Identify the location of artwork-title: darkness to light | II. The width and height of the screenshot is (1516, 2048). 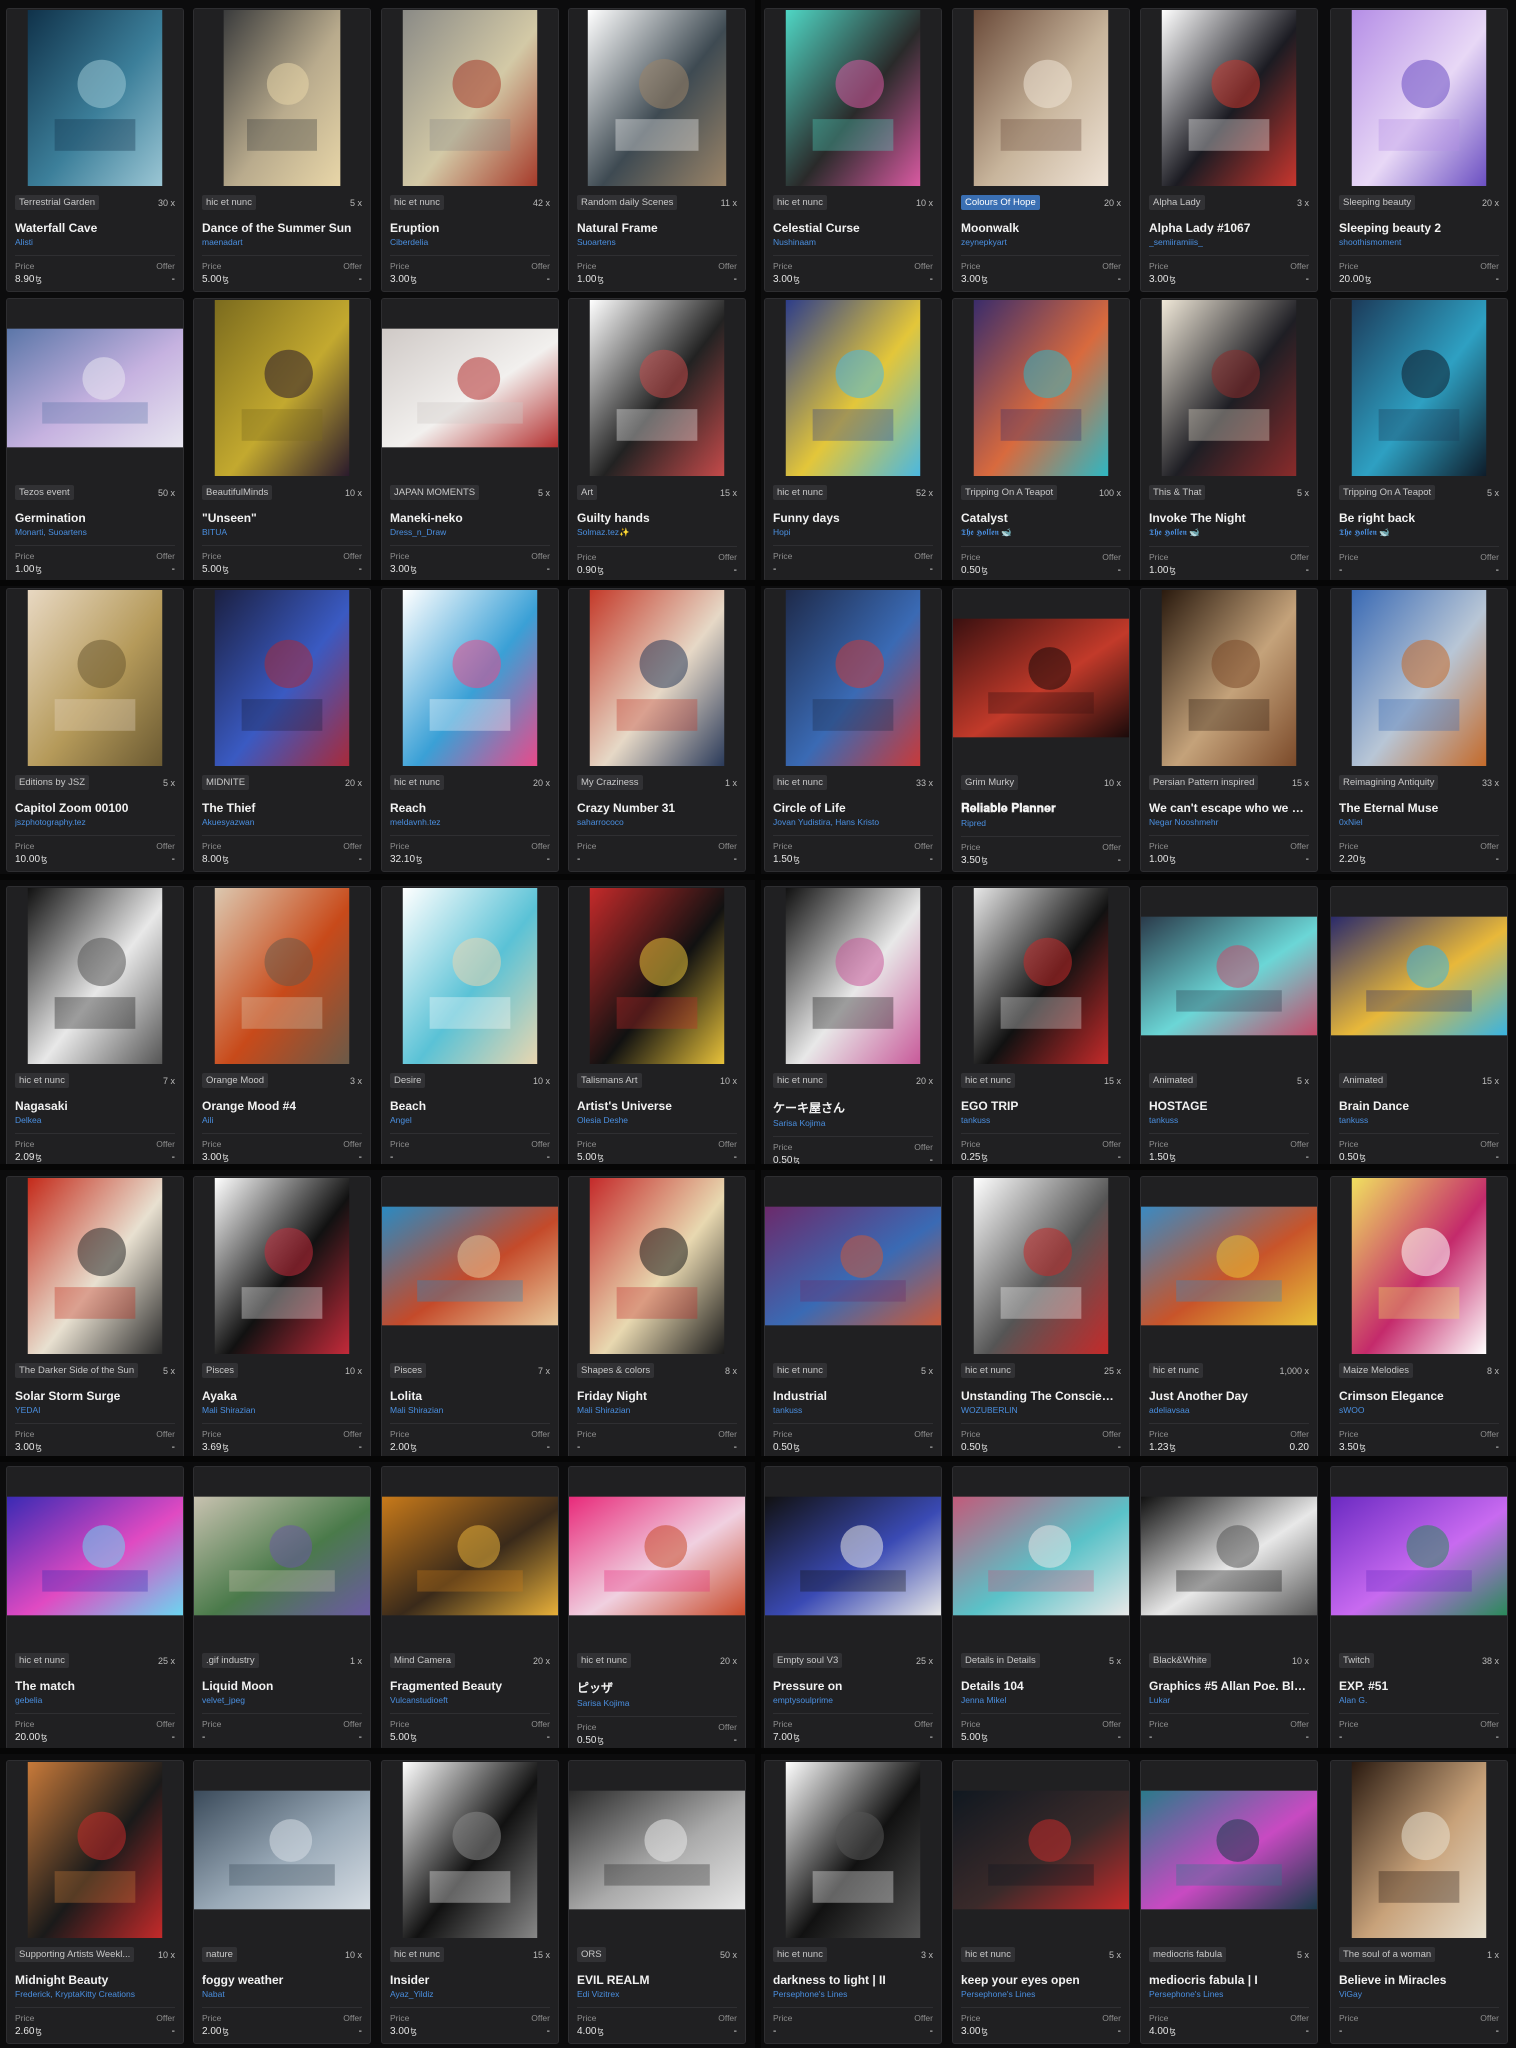
(853, 1980).